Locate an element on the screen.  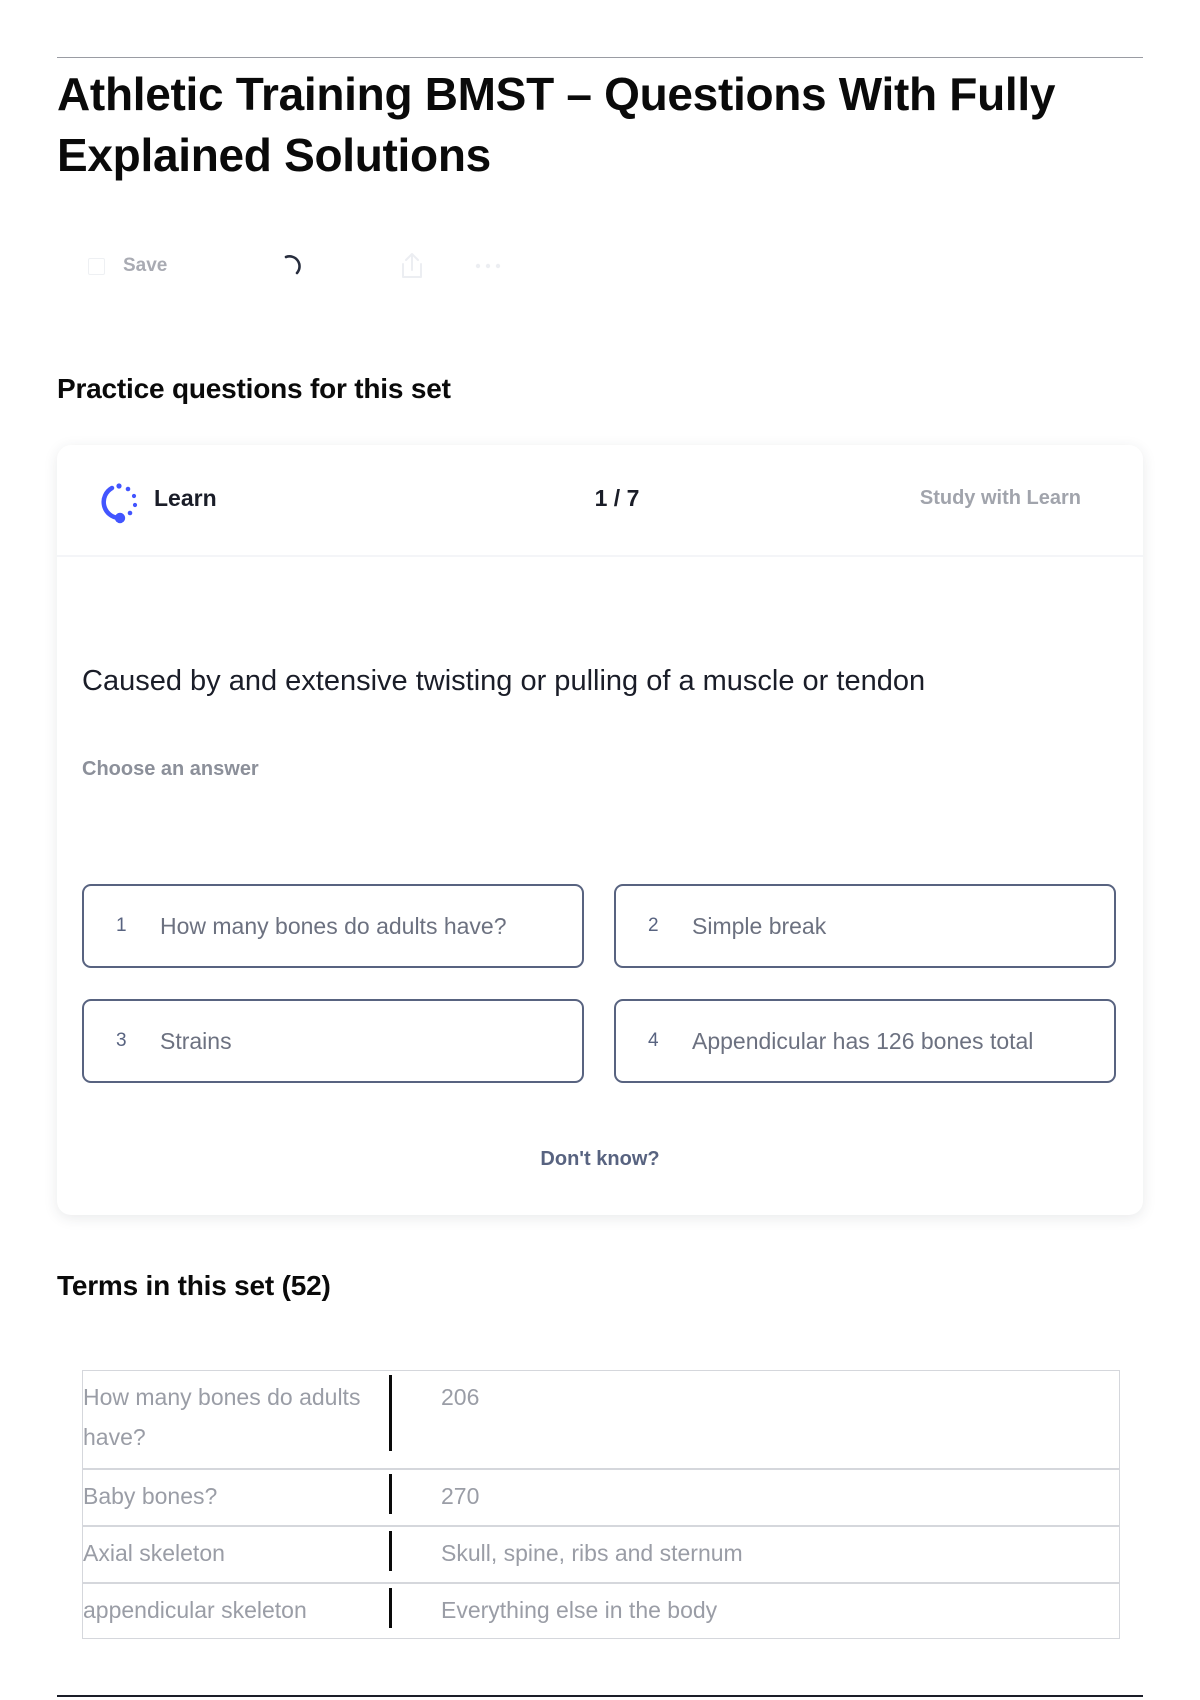
term-word: Baby bones? is located at coordinates (150, 1496).